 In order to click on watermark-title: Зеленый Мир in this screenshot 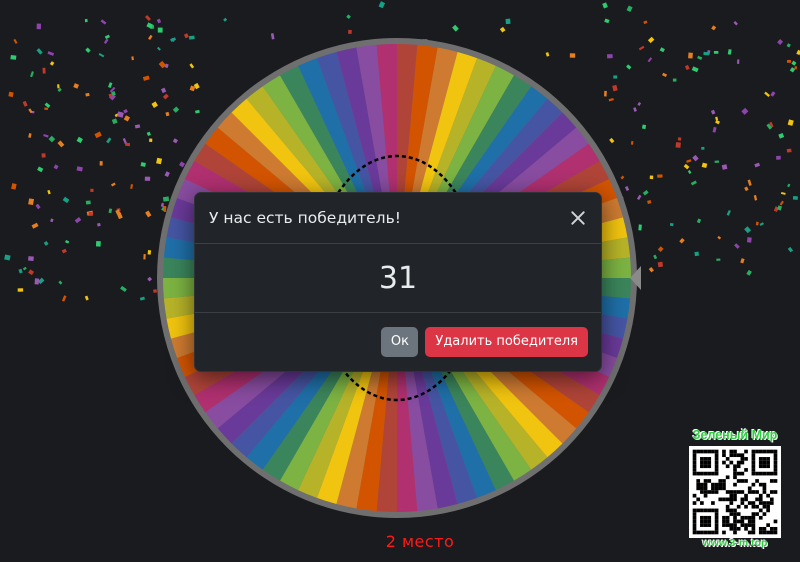, I will do `click(735, 435)`.